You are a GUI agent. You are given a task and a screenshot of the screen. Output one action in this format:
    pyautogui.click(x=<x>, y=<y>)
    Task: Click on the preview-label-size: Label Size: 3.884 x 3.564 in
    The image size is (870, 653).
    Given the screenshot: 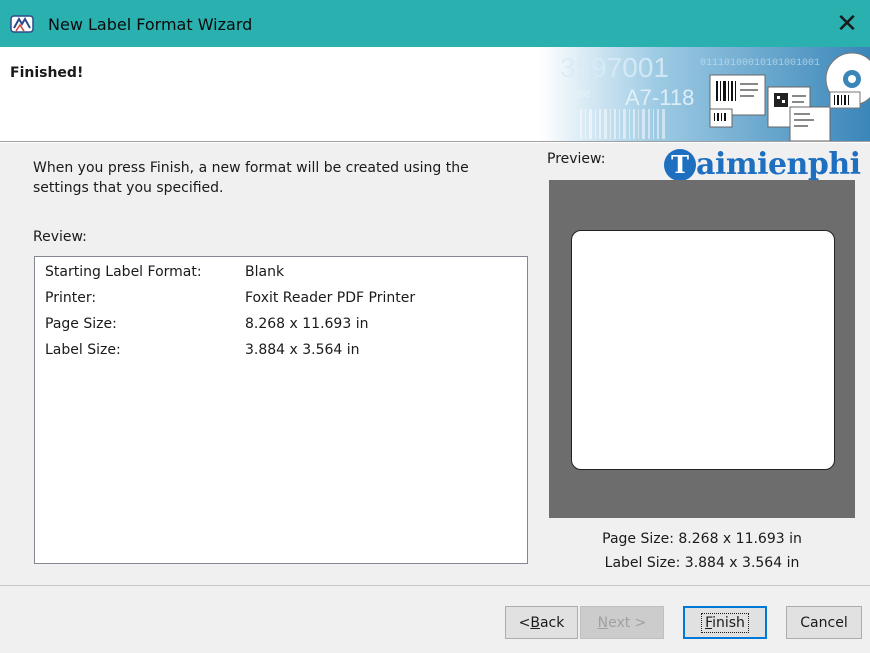 What is the action you would take?
    pyautogui.click(x=702, y=563)
    